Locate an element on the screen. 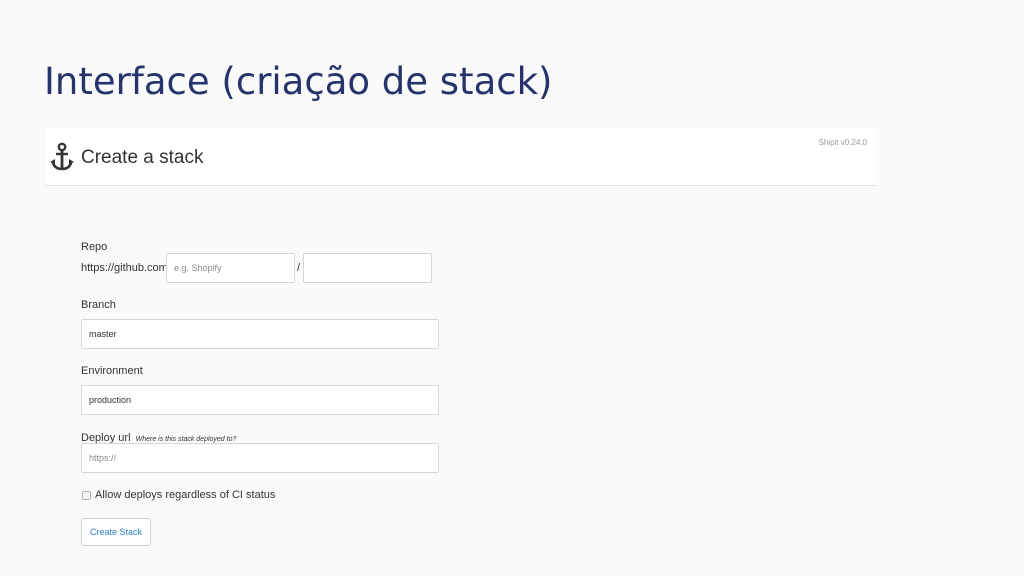 The image size is (1024, 576). repo-name-input is located at coordinates (367, 268).